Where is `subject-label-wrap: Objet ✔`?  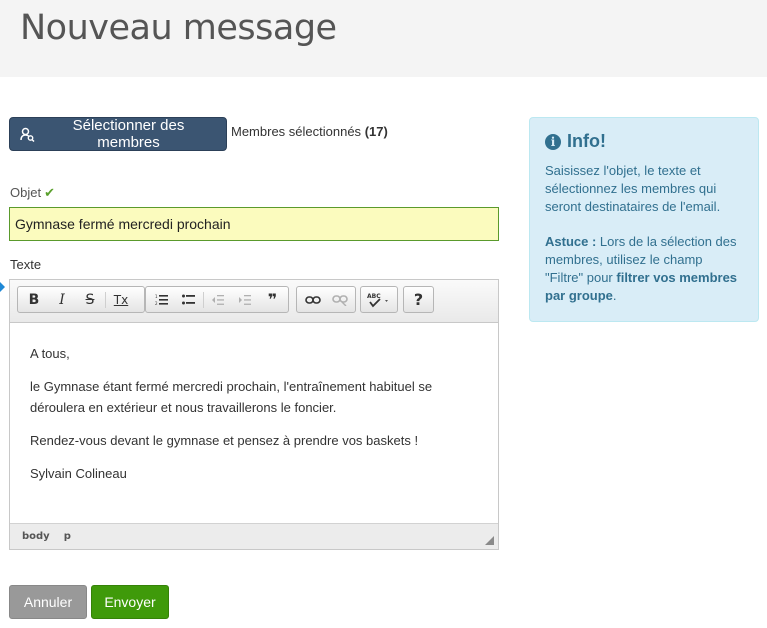 subject-label-wrap: Objet ✔ is located at coordinates (32, 193).